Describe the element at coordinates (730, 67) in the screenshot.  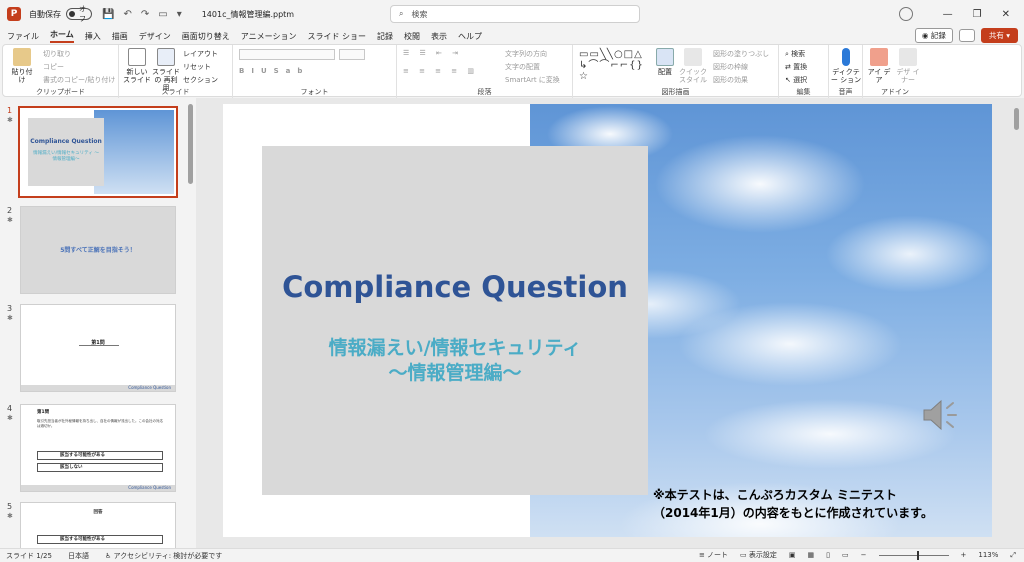
I see `shape-outline-button: 図形の枠線` at that location.